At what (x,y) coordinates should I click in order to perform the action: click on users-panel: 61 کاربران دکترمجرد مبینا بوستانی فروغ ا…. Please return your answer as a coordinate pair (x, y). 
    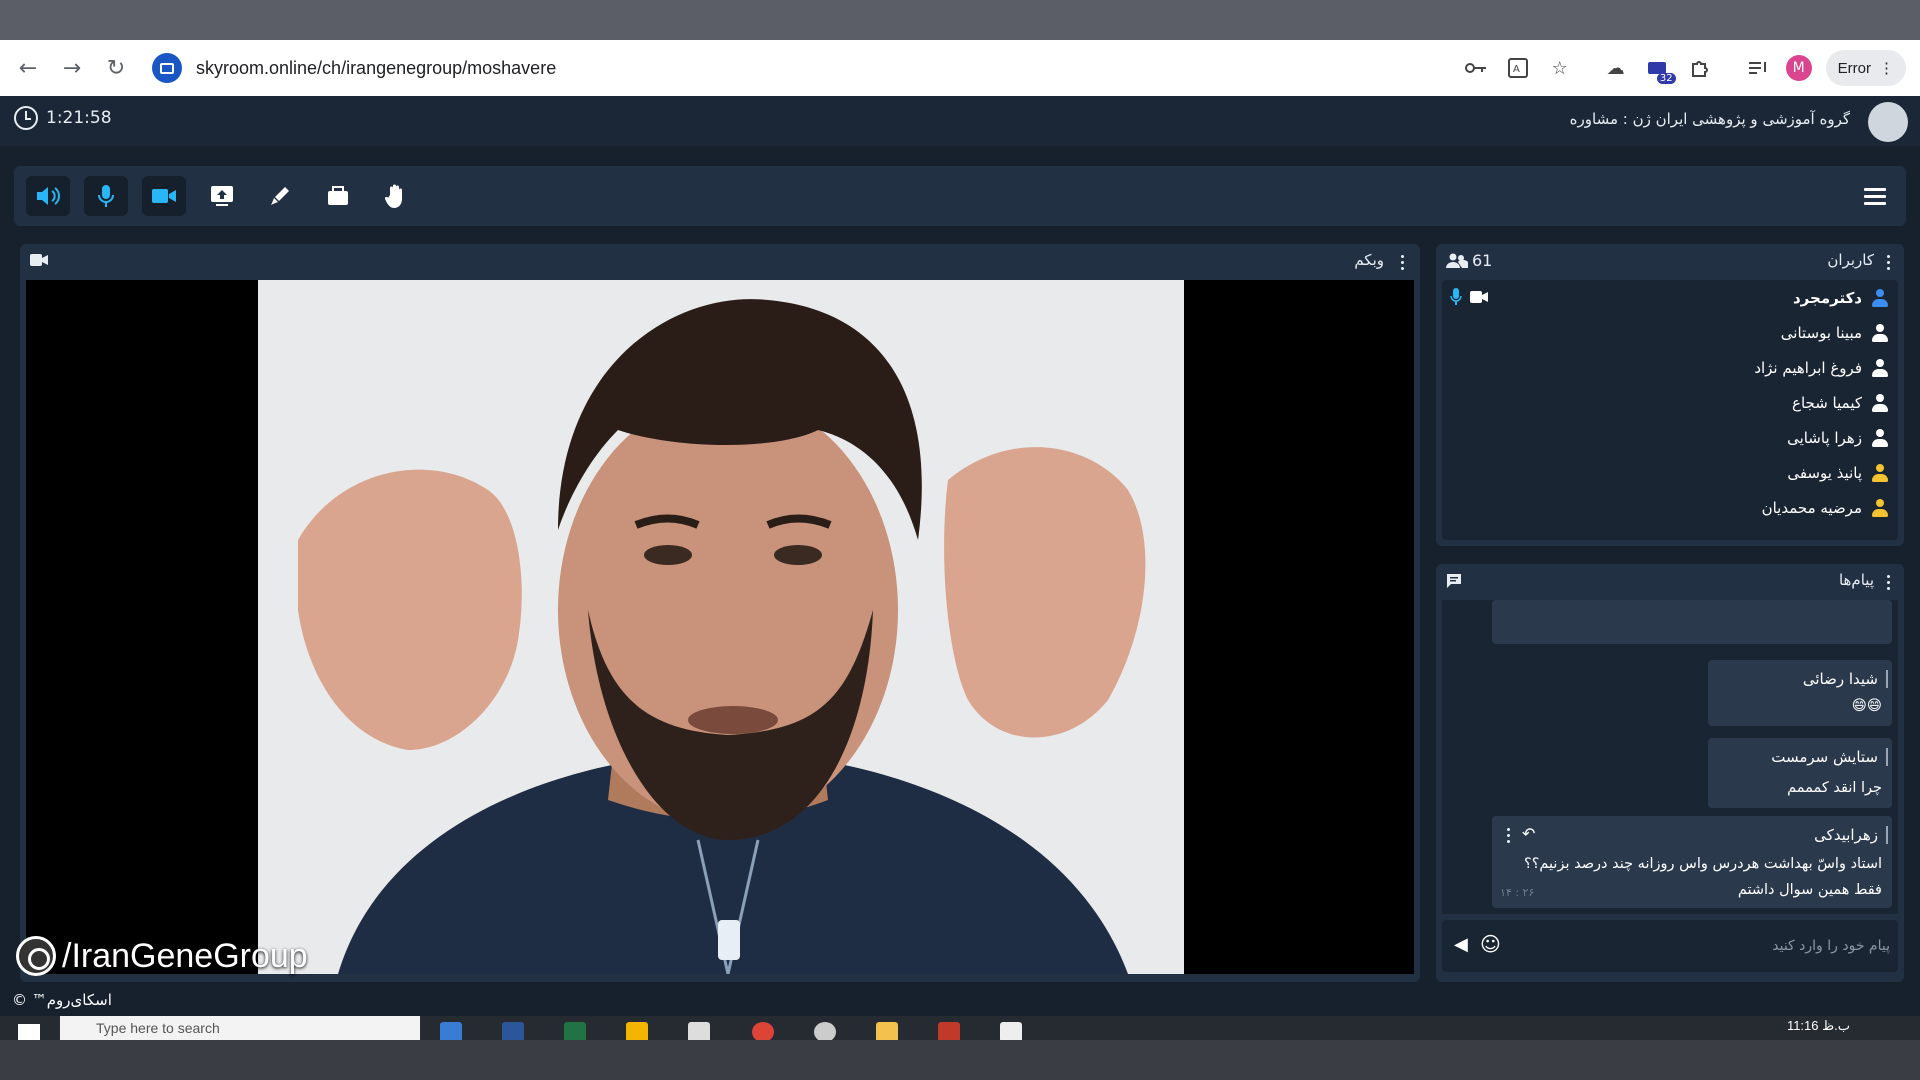
    Looking at the image, I should click on (1670, 395).